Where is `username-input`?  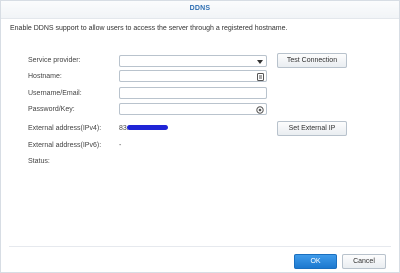
username-input is located at coordinates (187, 93).